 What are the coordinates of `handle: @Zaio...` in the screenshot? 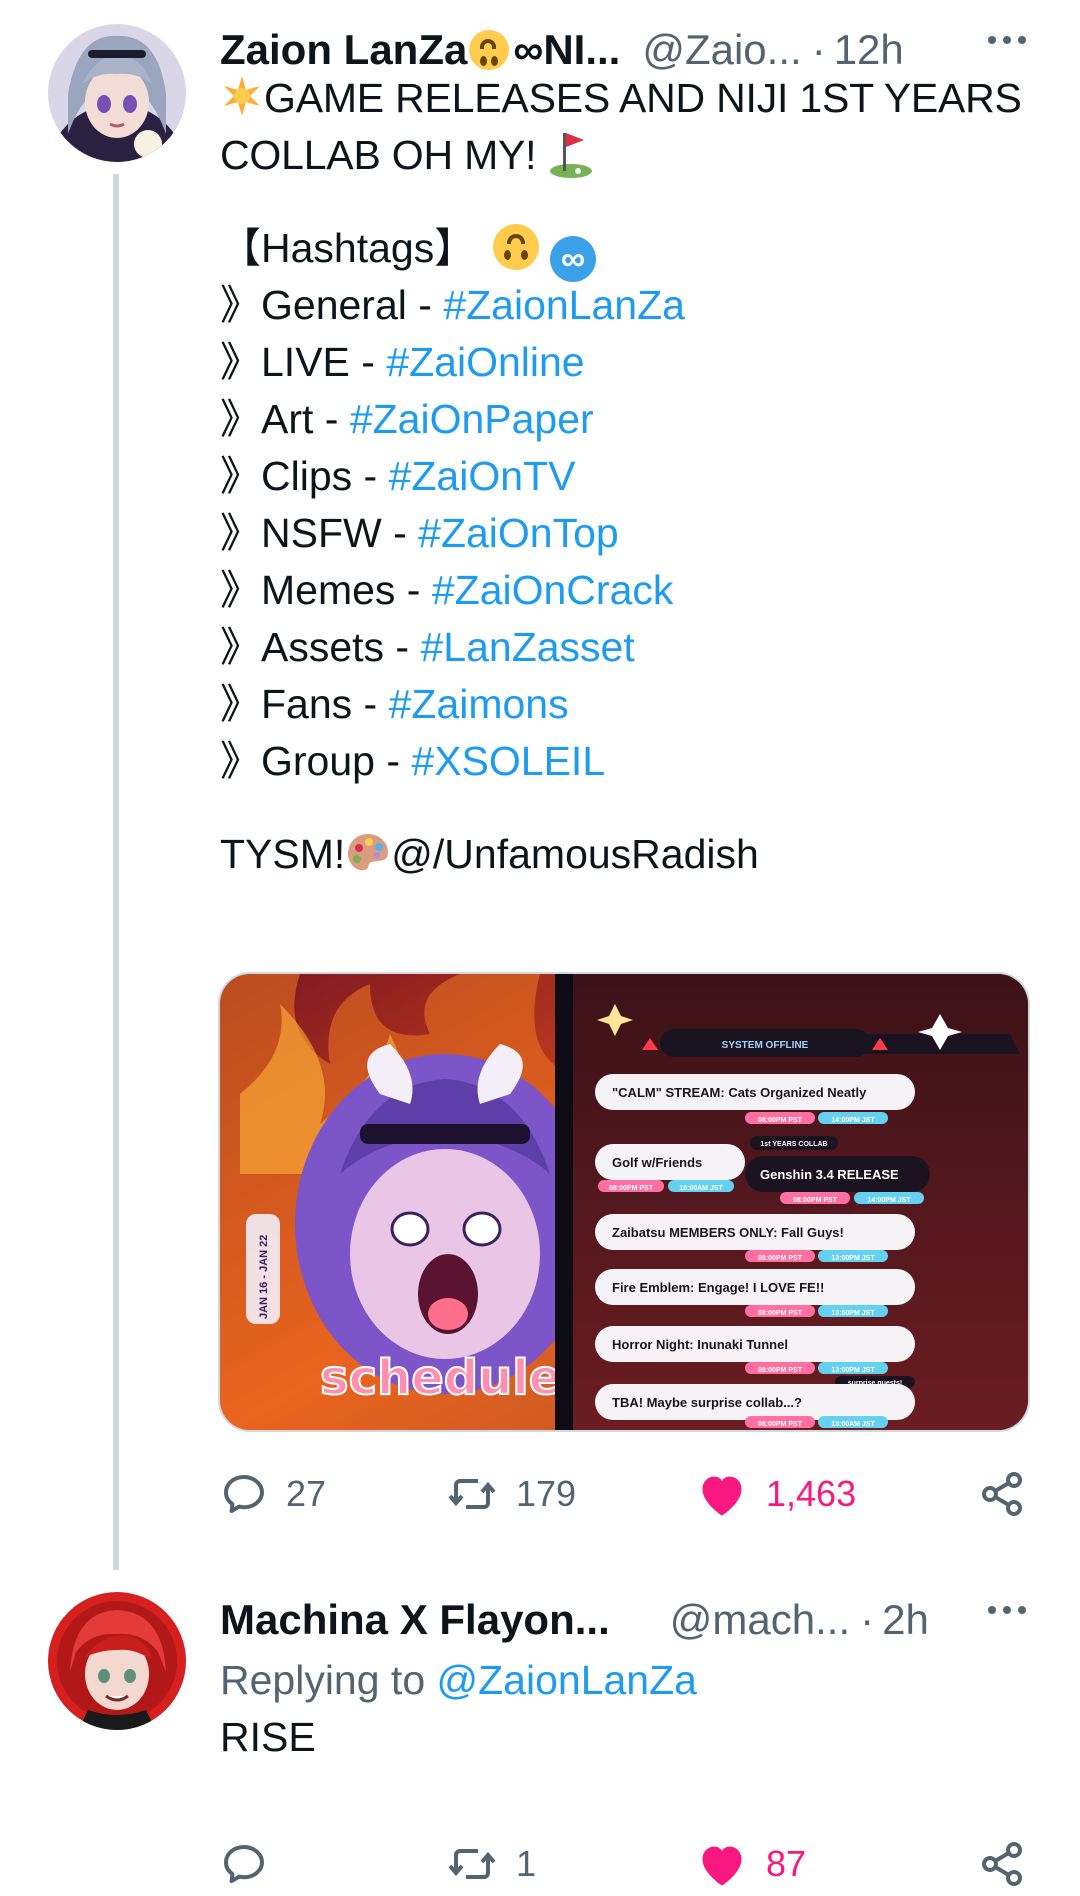 It's located at (721, 50).